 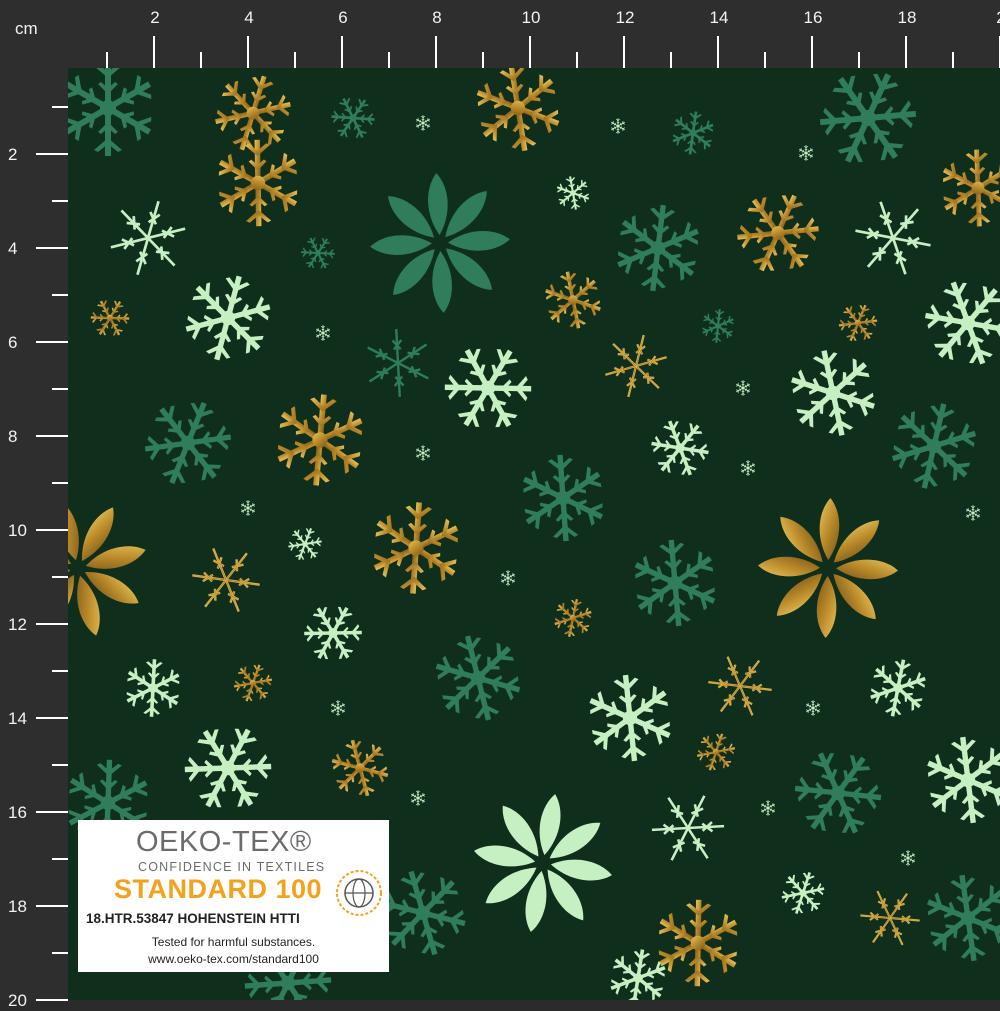 I want to click on ruler-label: 18, so click(x=907, y=17).